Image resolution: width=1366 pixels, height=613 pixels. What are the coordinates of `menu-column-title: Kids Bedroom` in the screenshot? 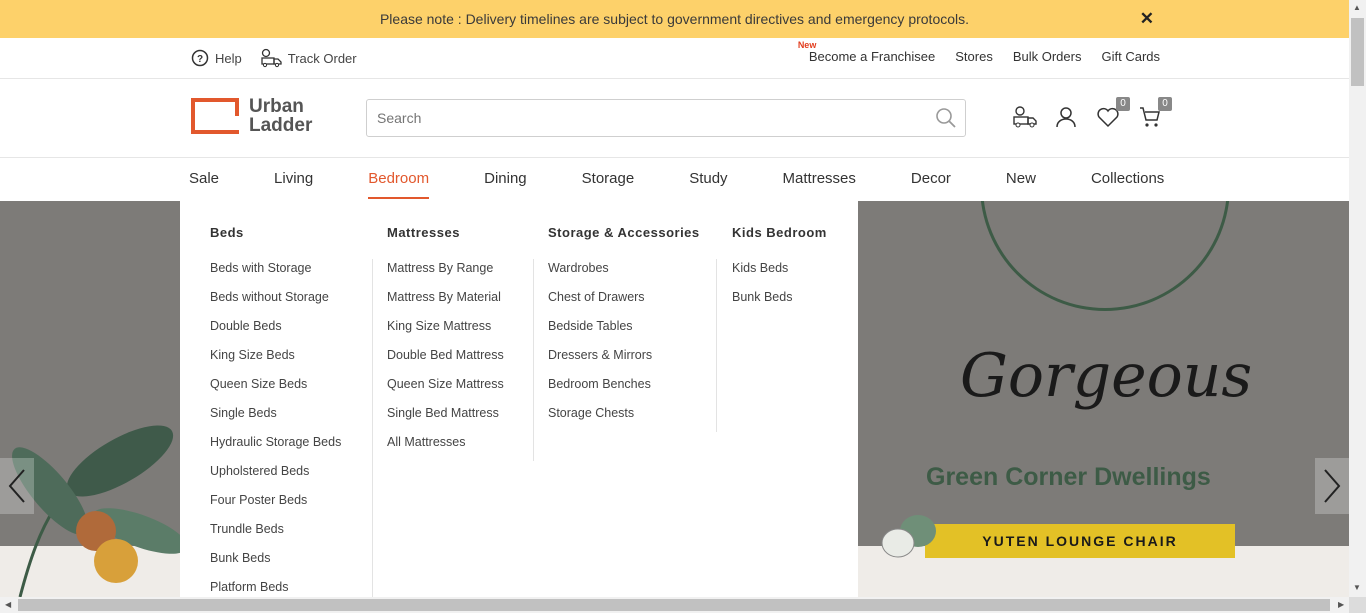 It's located at (779, 232).